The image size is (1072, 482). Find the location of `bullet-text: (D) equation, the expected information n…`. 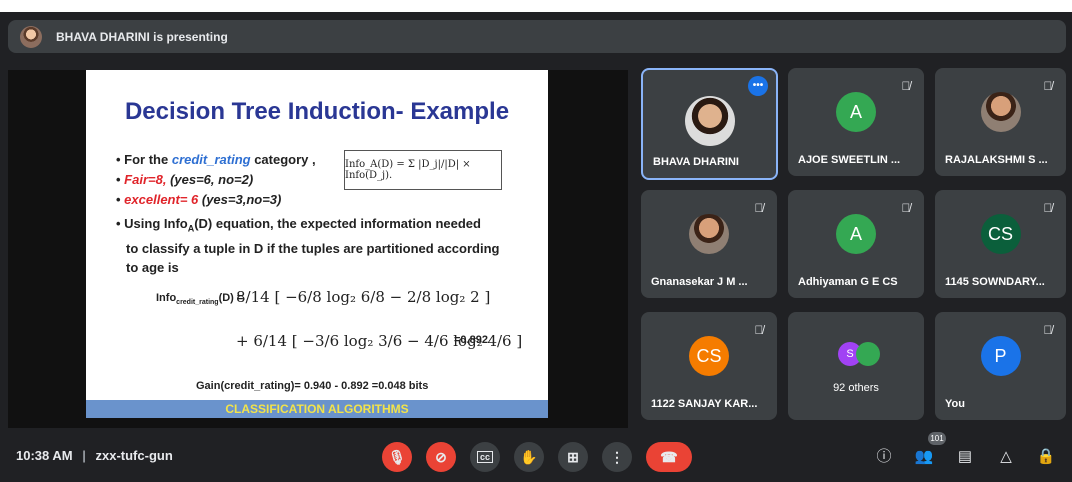

bullet-text: (D) equation, the expected information n… is located at coordinates (337, 223).